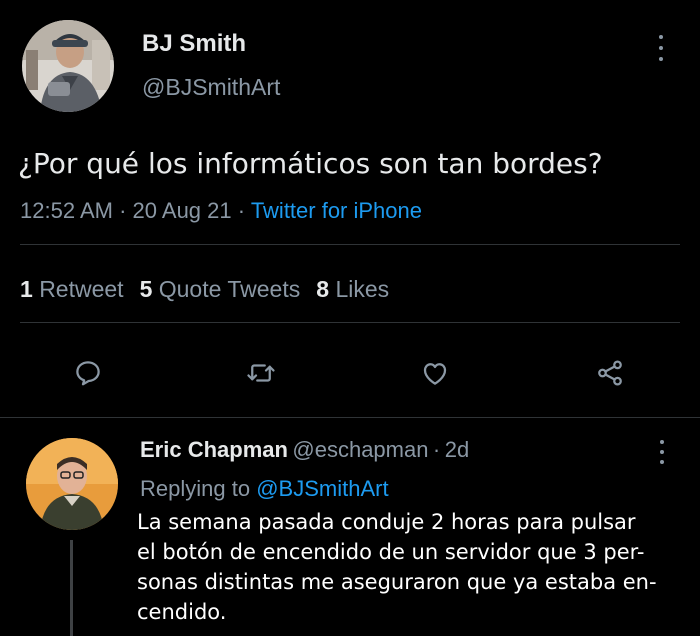 Image resolution: width=700 pixels, height=636 pixels. I want to click on likes-label: Likes, so click(362, 289).